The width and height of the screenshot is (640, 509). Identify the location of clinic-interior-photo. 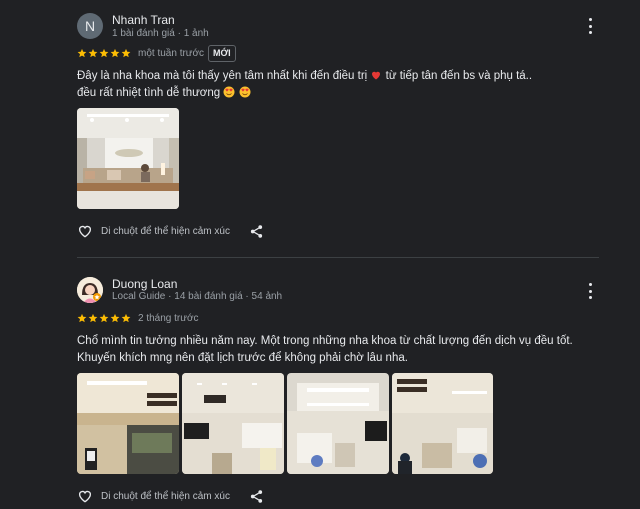
(128, 423).